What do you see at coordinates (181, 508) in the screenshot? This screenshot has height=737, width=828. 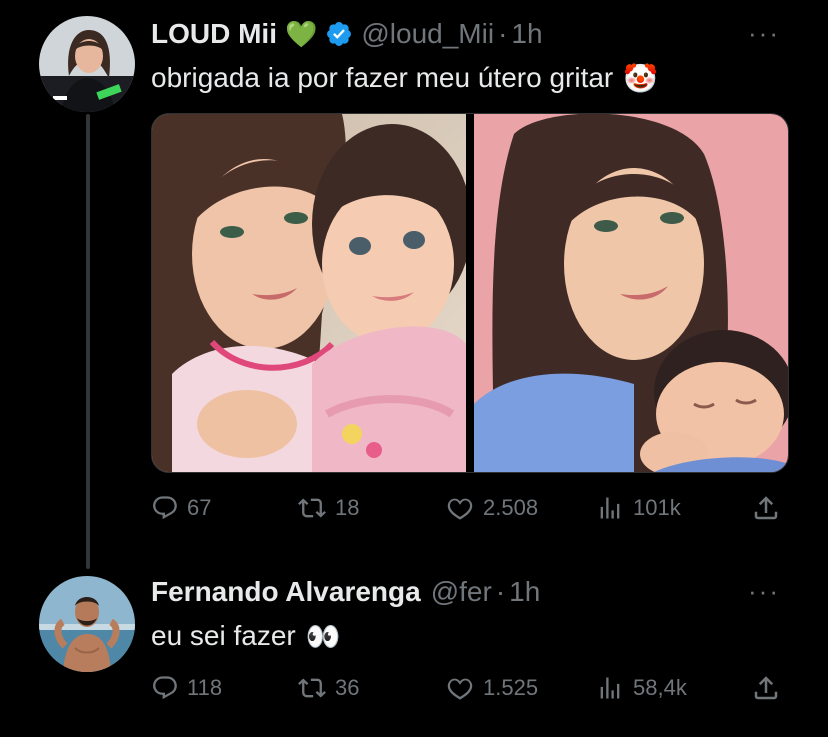 I see `reply-button: 67` at bounding box center [181, 508].